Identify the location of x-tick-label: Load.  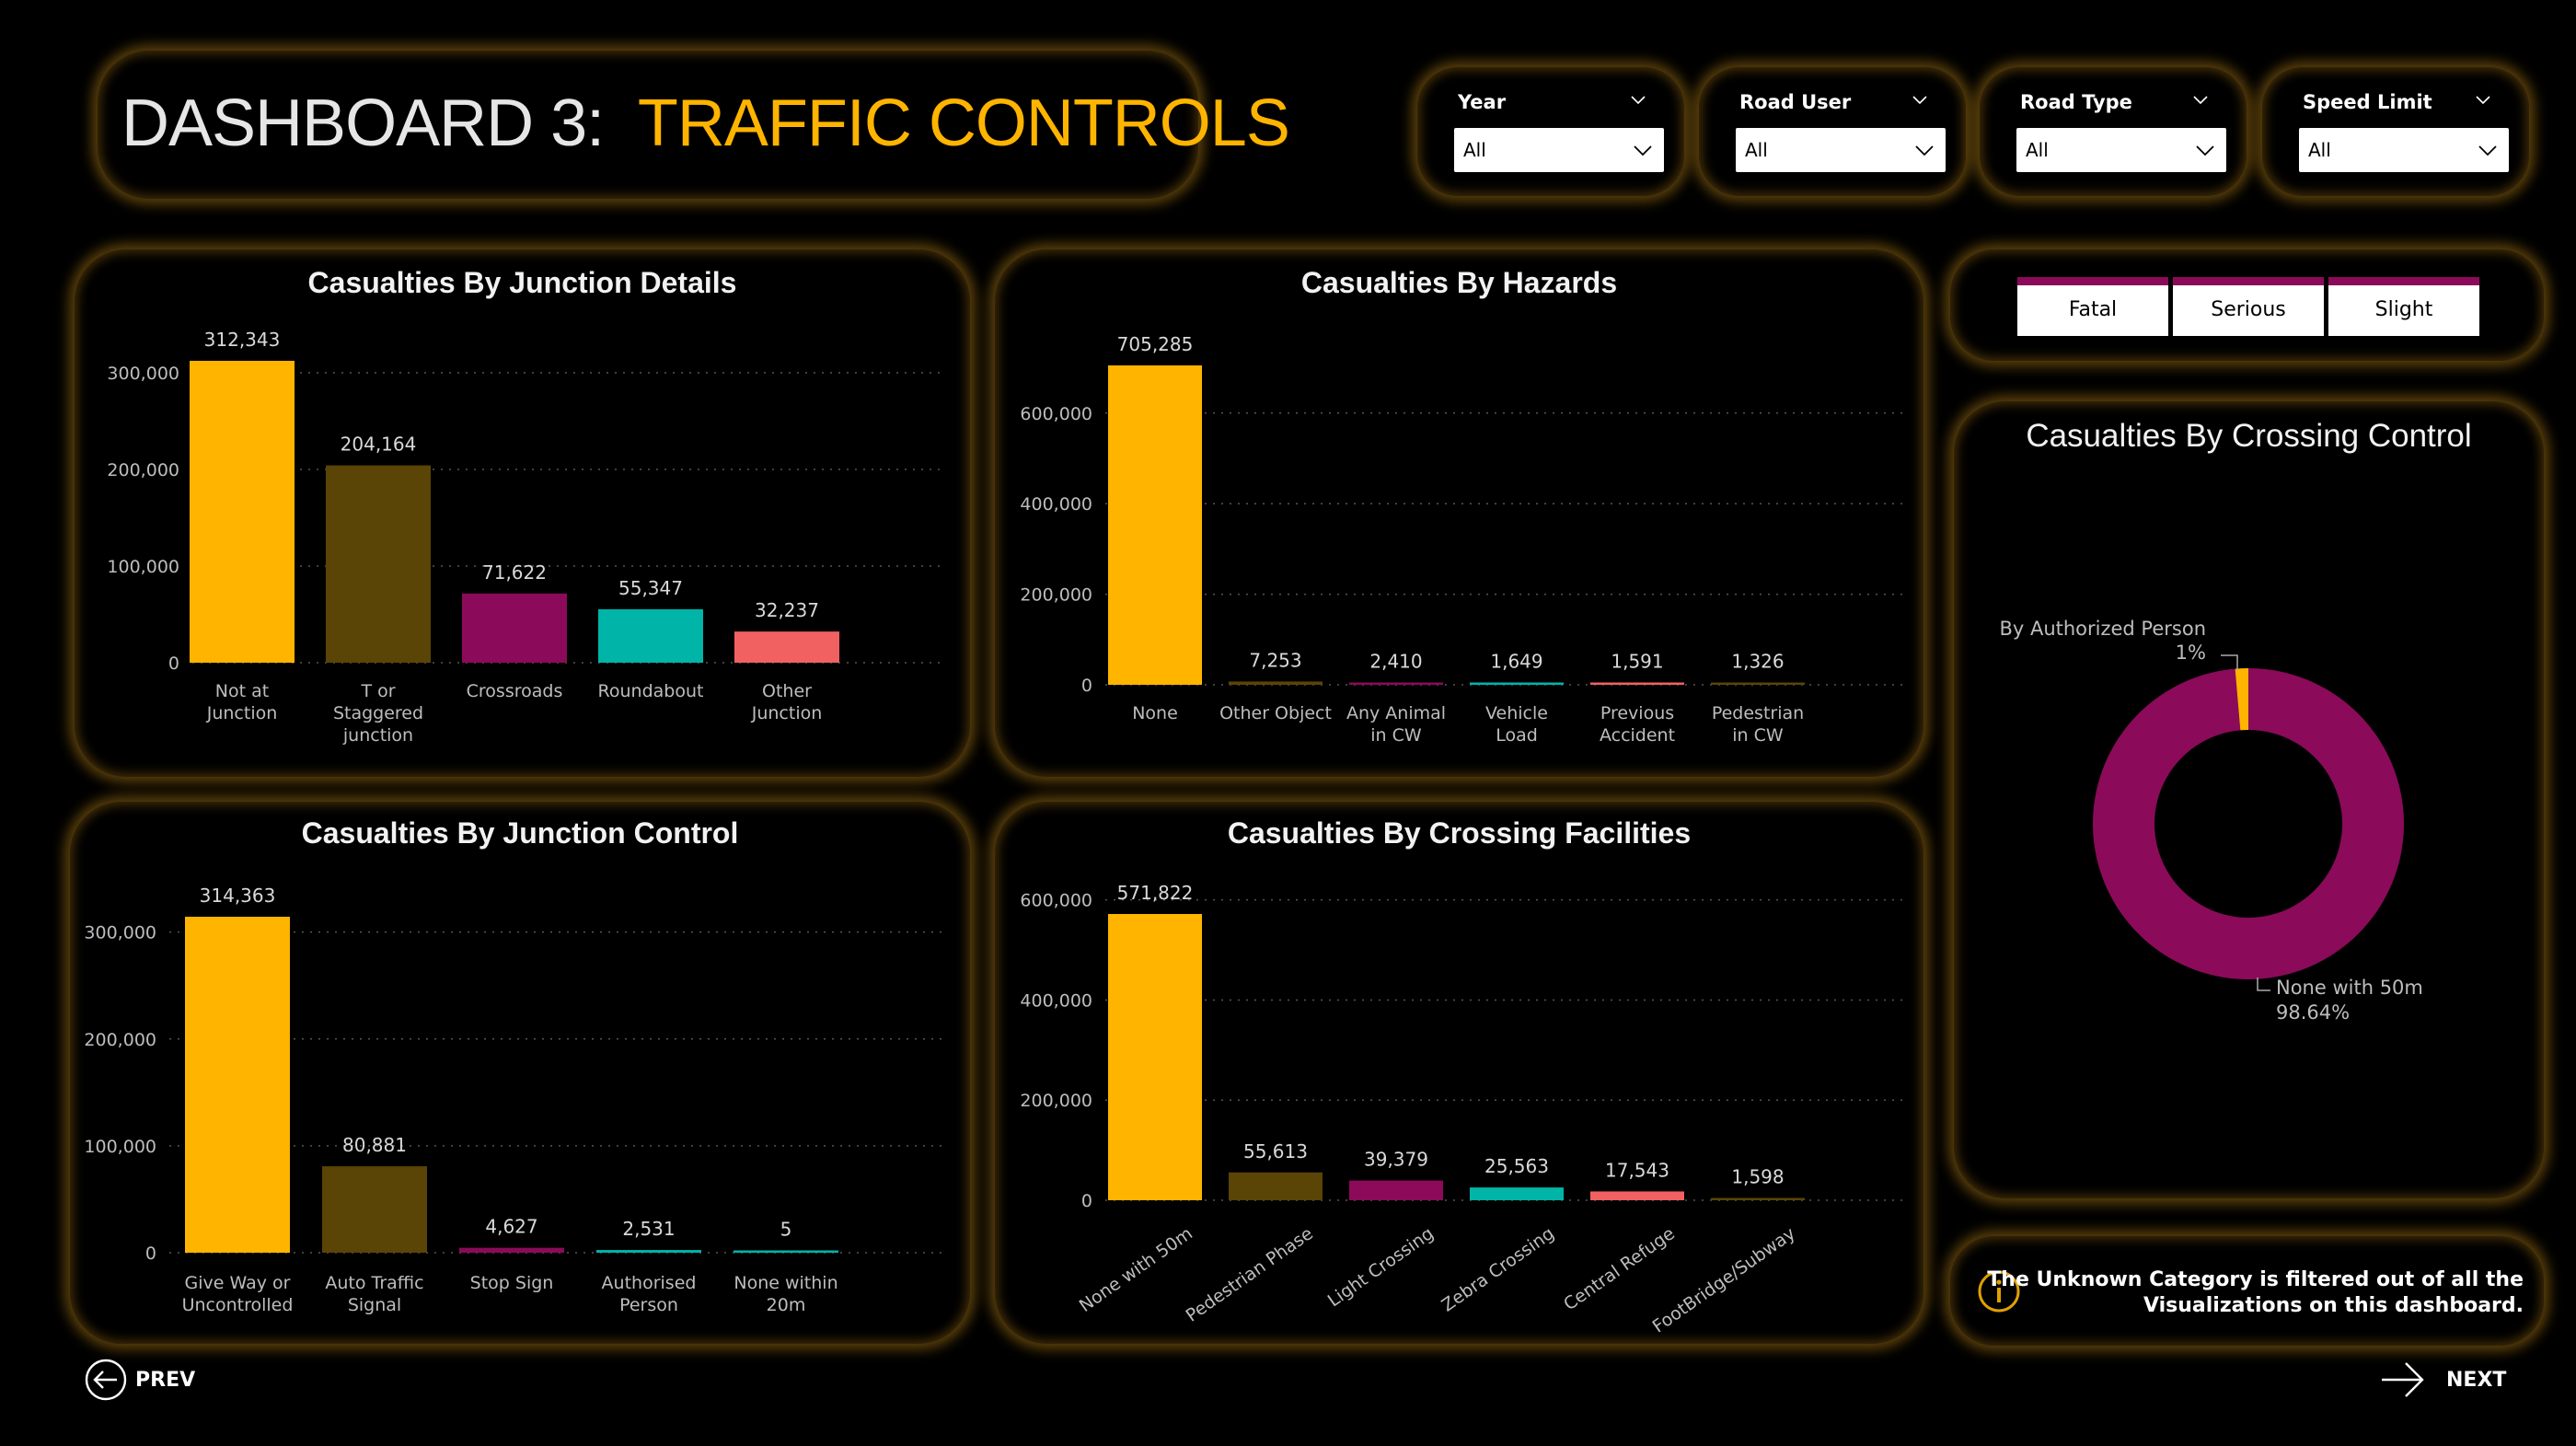
(1517, 735).